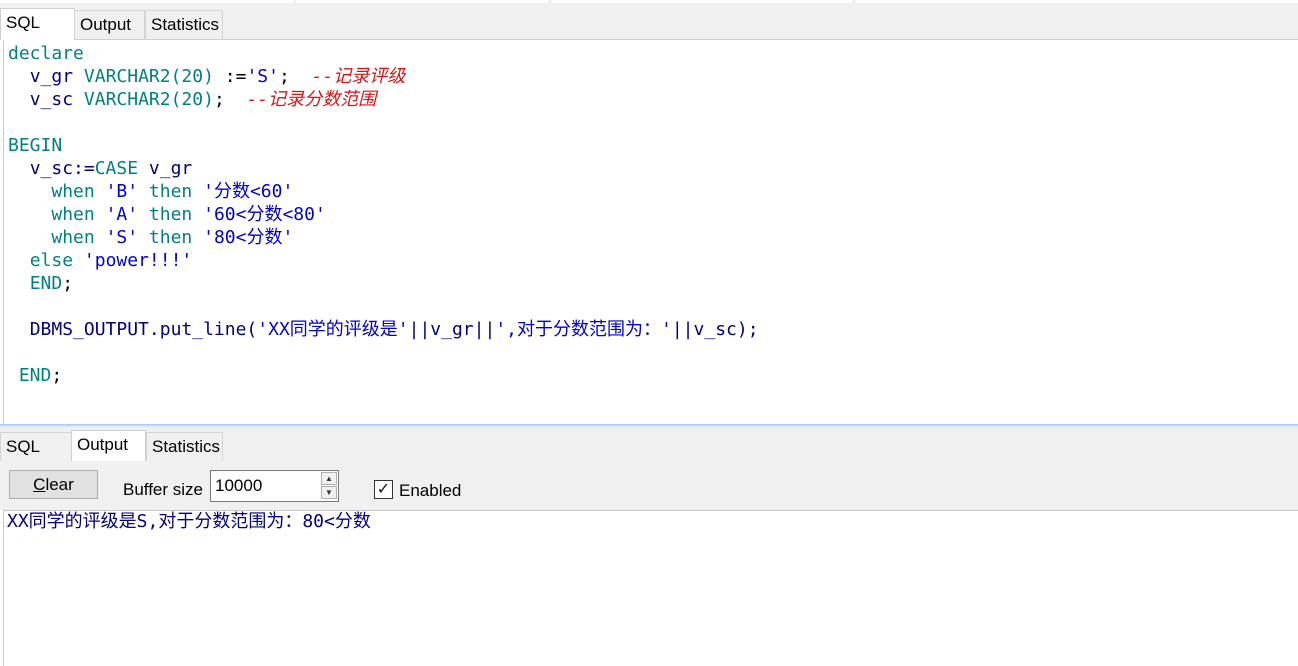 The height and width of the screenshot is (666, 1298). What do you see at coordinates (452, 329) in the screenshot?
I see `code-operator: ||v_gr||` at bounding box center [452, 329].